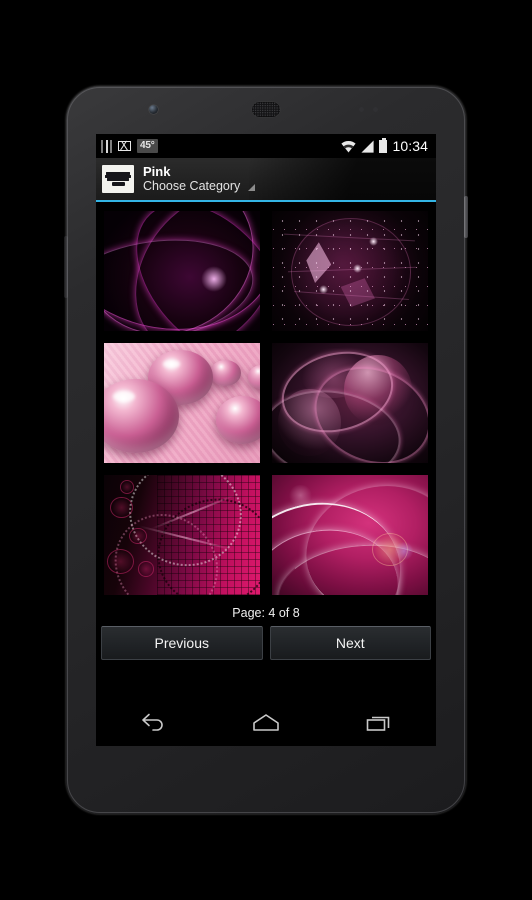  I want to click on battery-icon, so click(383, 145).